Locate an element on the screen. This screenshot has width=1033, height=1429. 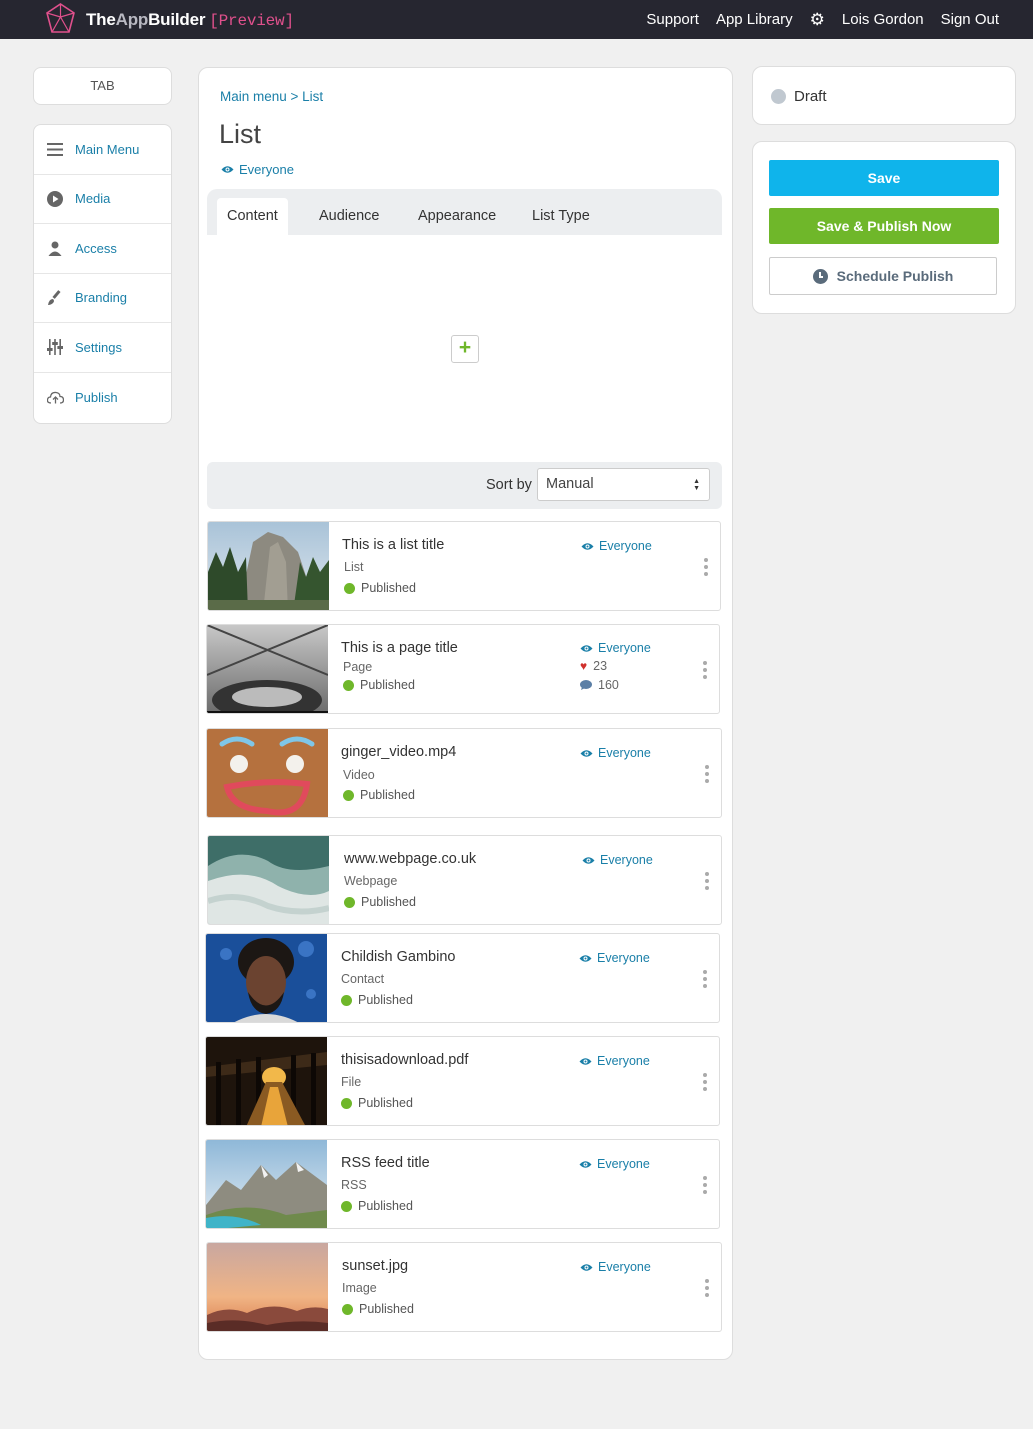
tab-selector: TAB is located at coordinates (102, 86).